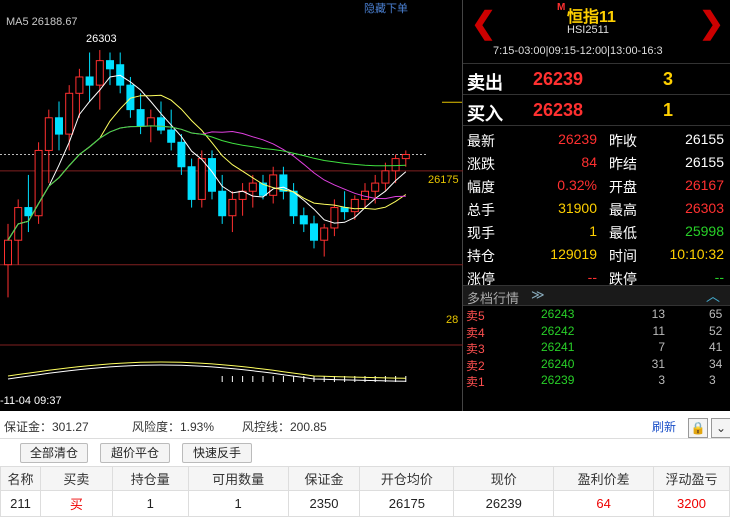  What do you see at coordinates (386, 8) in the screenshot?
I see `hide-order-link: 隐藏下单` at bounding box center [386, 8].